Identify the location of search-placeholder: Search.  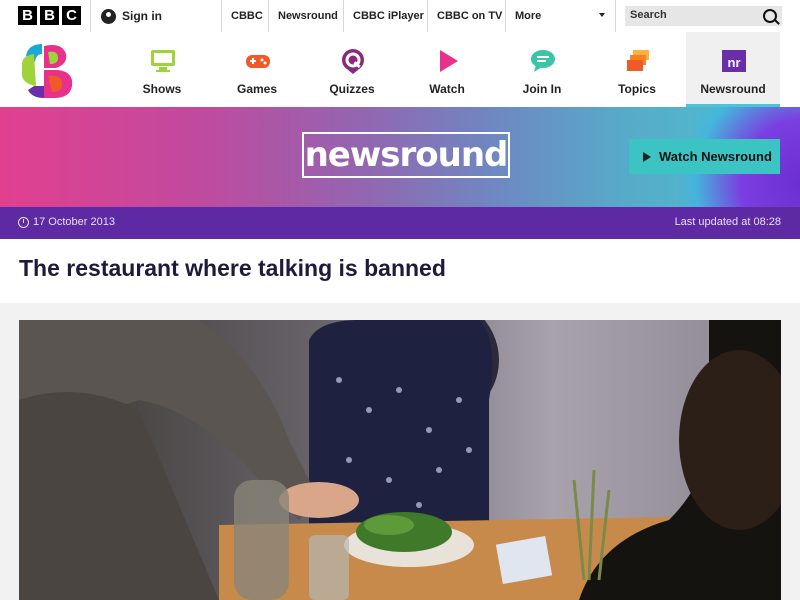
(648, 15).